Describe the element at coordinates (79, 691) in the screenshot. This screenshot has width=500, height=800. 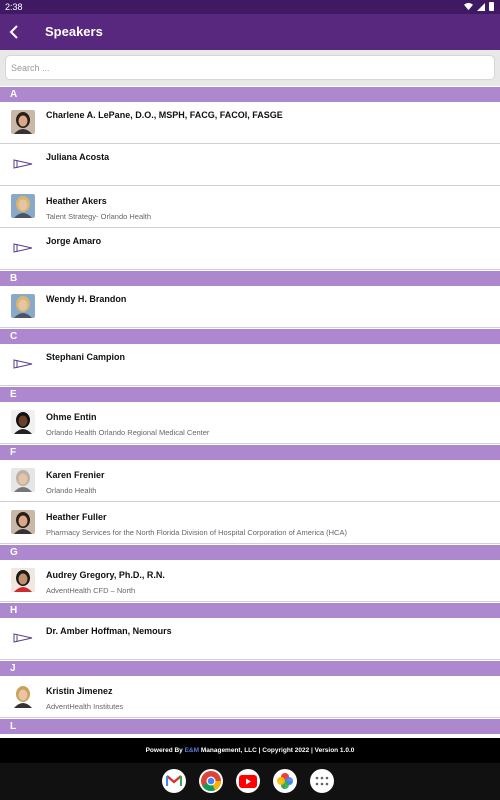
I see `speaker-name: Kristin Jimenez` at that location.